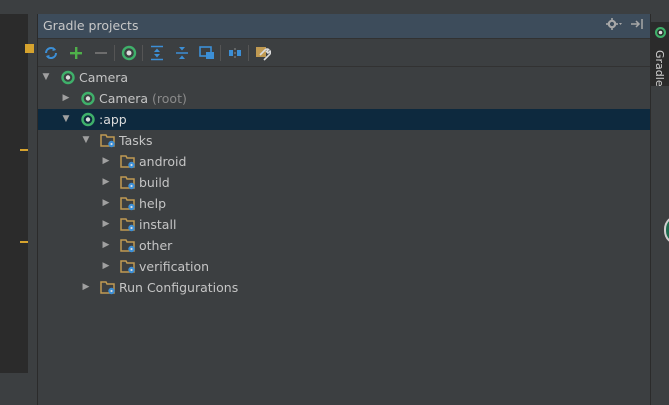 The image size is (669, 405). I want to click on execute-task-button, so click(128, 53).